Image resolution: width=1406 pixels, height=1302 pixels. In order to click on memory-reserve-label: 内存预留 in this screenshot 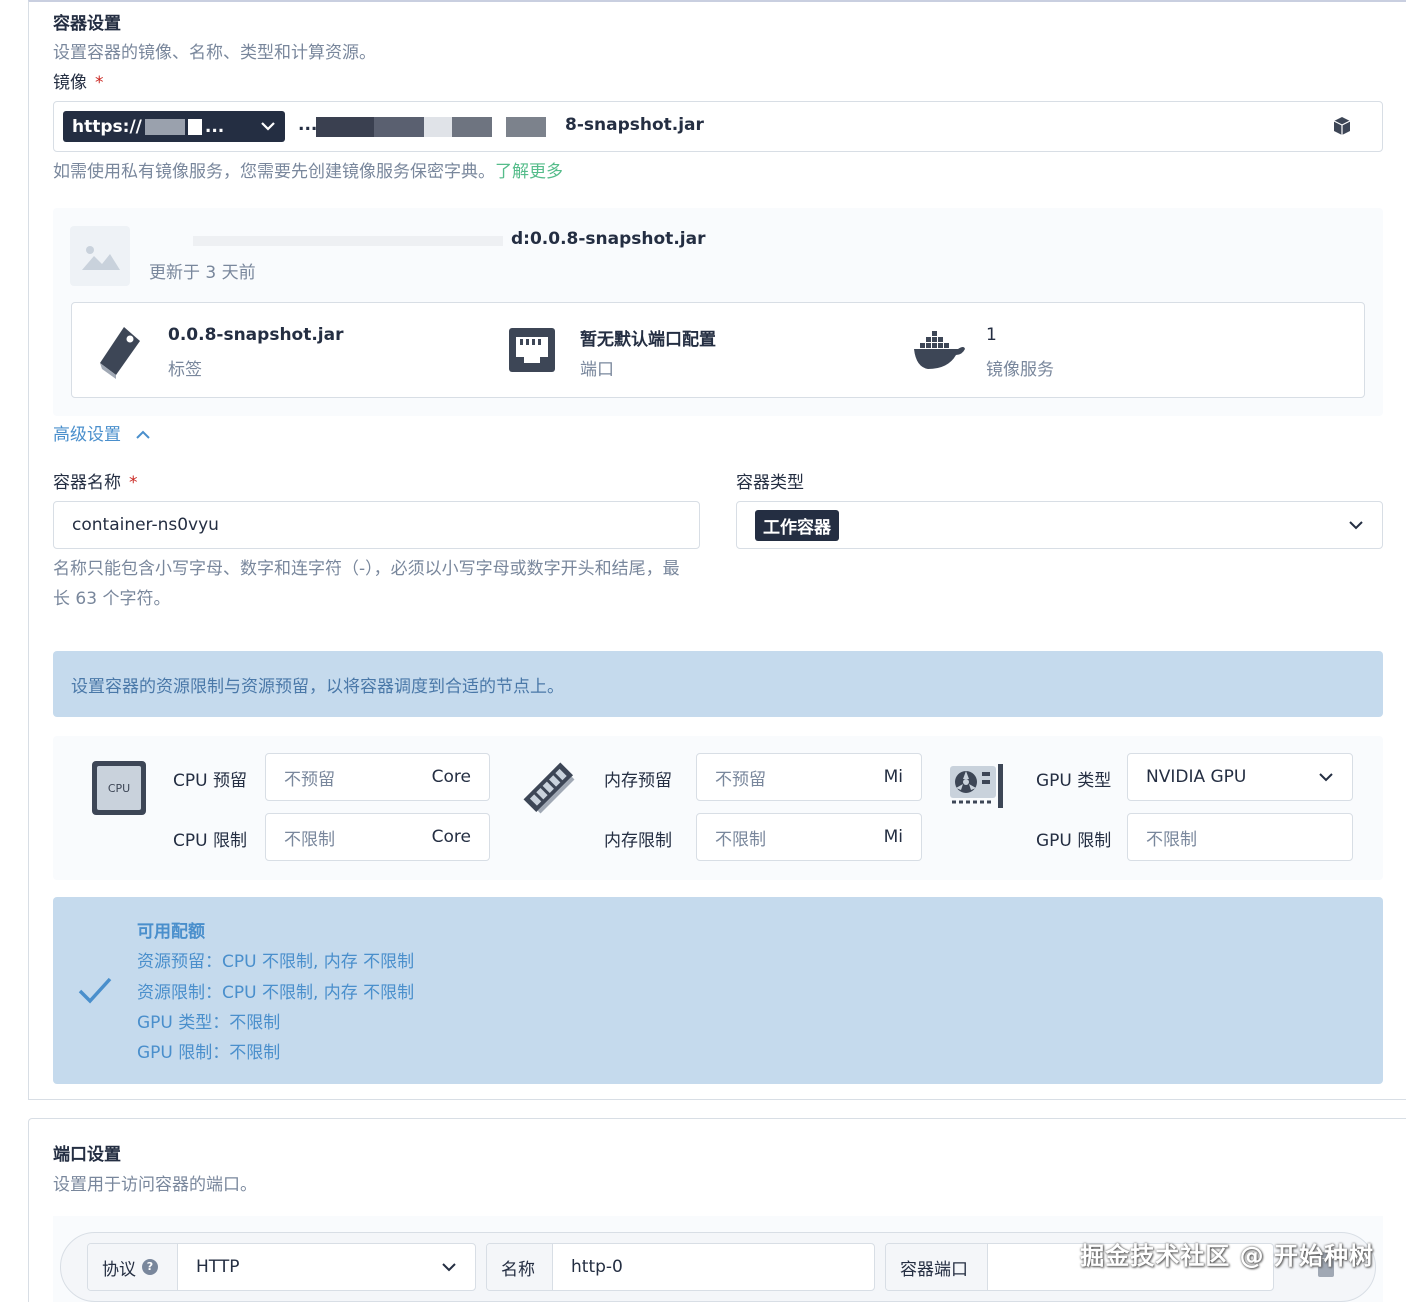, I will do `click(638, 781)`.